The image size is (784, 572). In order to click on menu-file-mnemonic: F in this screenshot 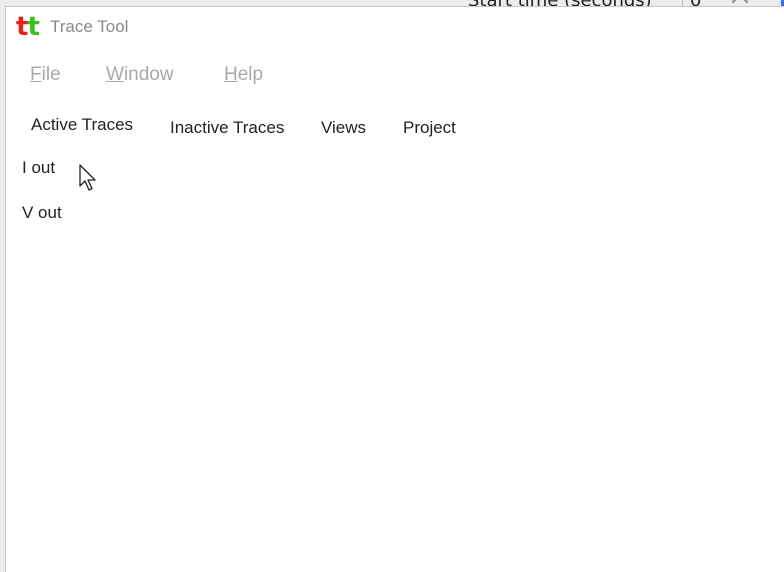, I will do `click(36, 74)`.